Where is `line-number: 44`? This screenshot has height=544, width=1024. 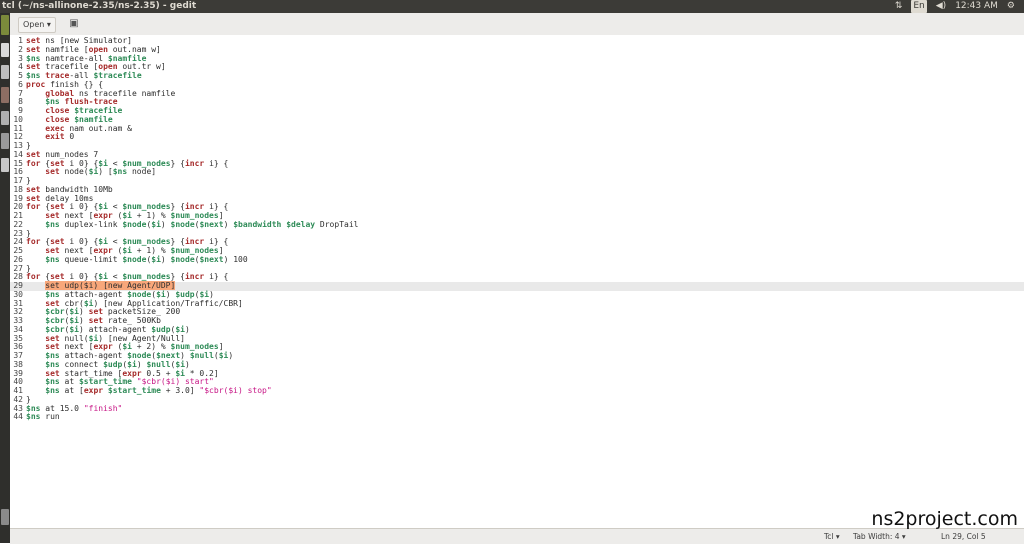 line-number: 44 is located at coordinates (18, 417).